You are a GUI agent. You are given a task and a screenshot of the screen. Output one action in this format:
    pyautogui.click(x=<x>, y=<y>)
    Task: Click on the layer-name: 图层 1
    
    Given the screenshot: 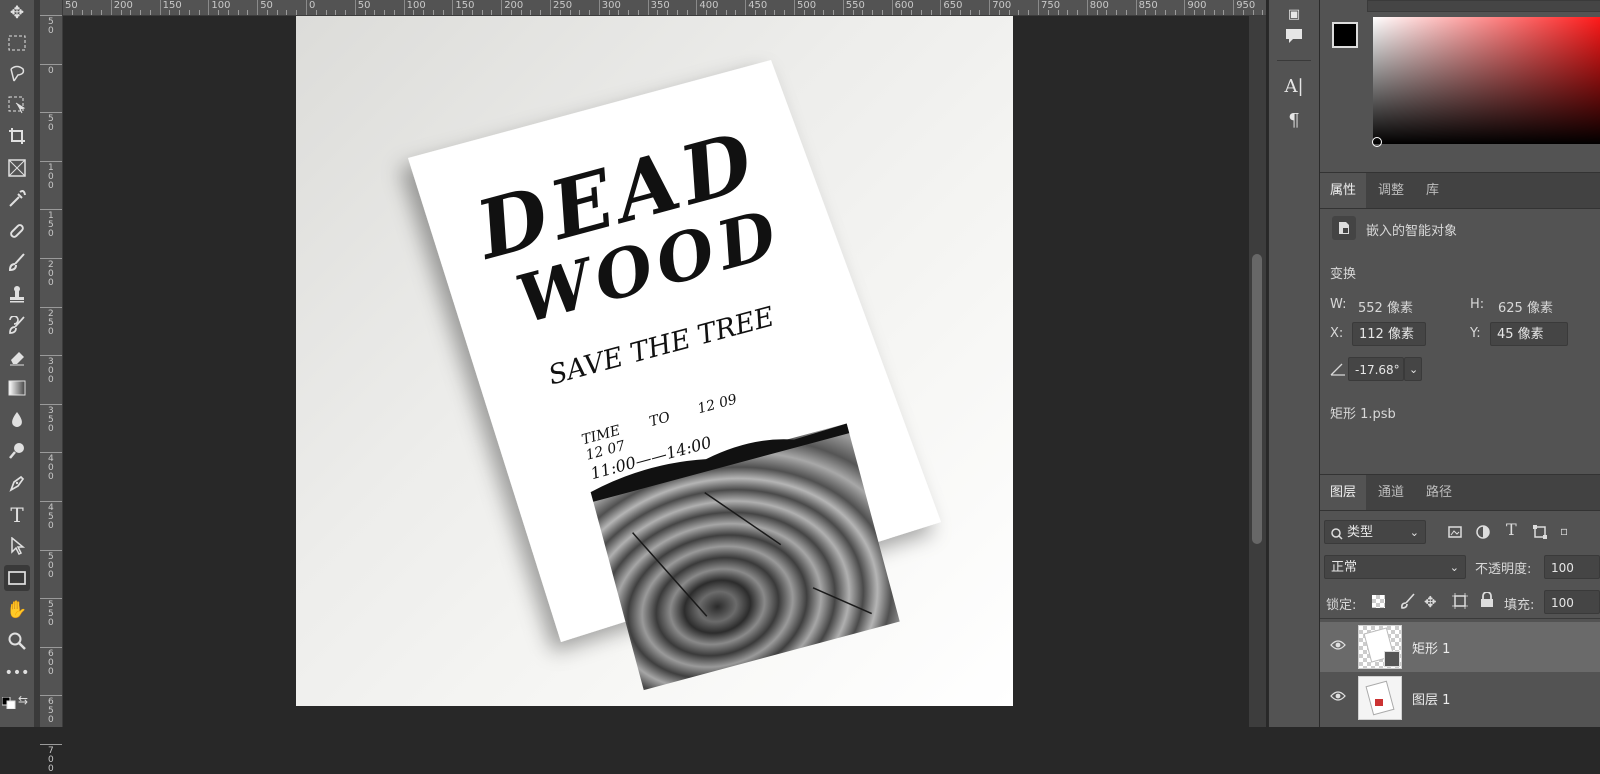 What is the action you would take?
    pyautogui.click(x=1431, y=698)
    